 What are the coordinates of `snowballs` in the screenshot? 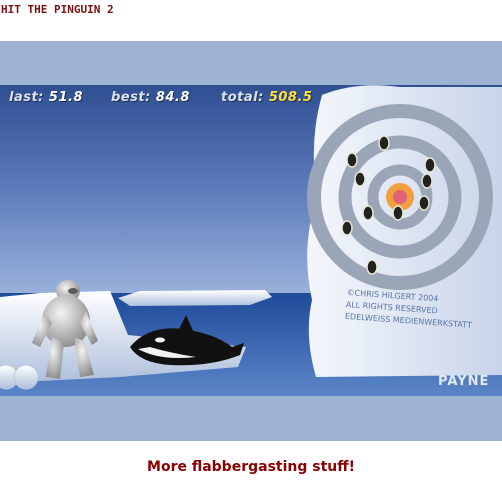 It's located at (19, 377).